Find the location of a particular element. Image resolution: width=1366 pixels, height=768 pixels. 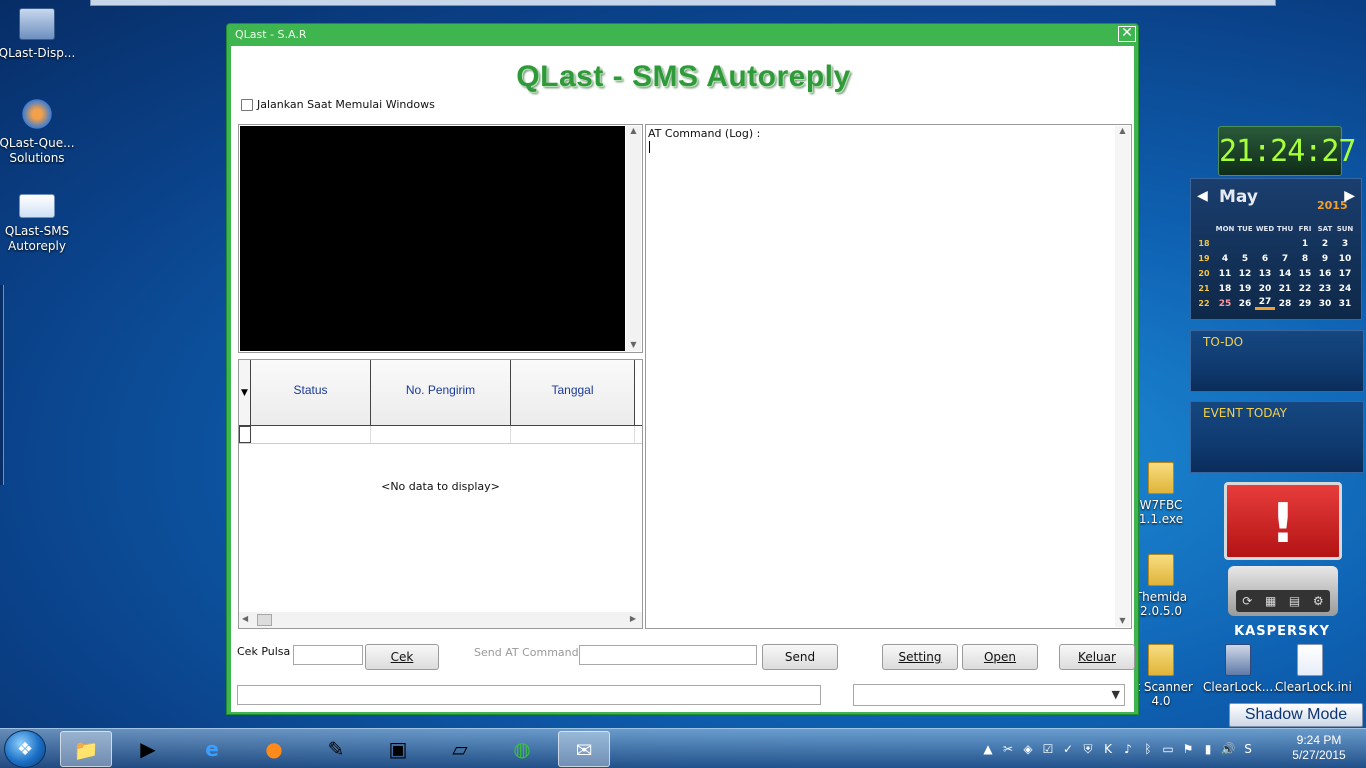

bluetooth-icon: ᛒ is located at coordinates (1148, 749).